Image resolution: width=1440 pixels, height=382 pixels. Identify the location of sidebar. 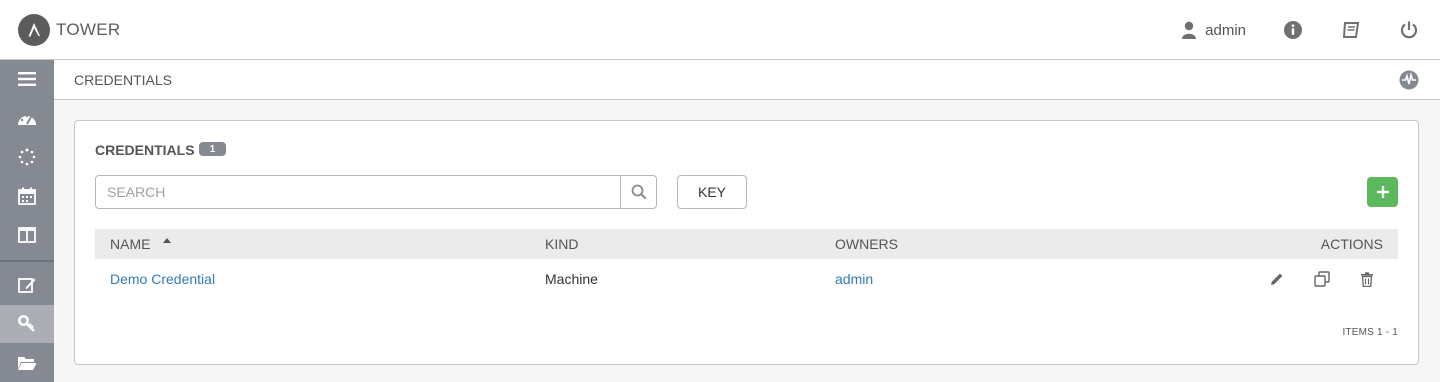
(27, 221).